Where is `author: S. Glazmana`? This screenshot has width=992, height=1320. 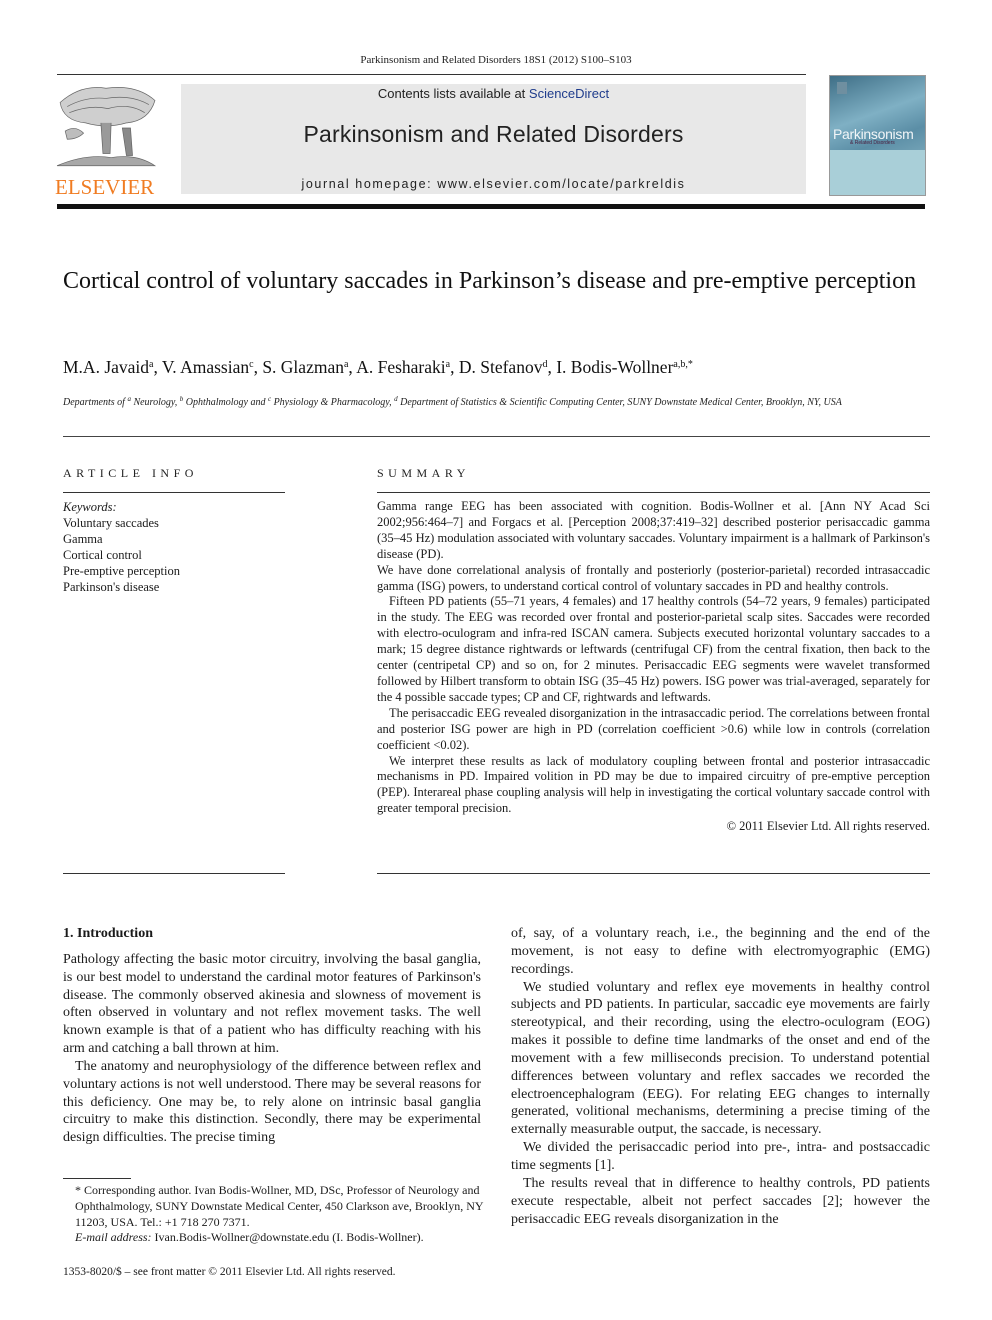 author: S. Glazmana is located at coordinates (305, 367).